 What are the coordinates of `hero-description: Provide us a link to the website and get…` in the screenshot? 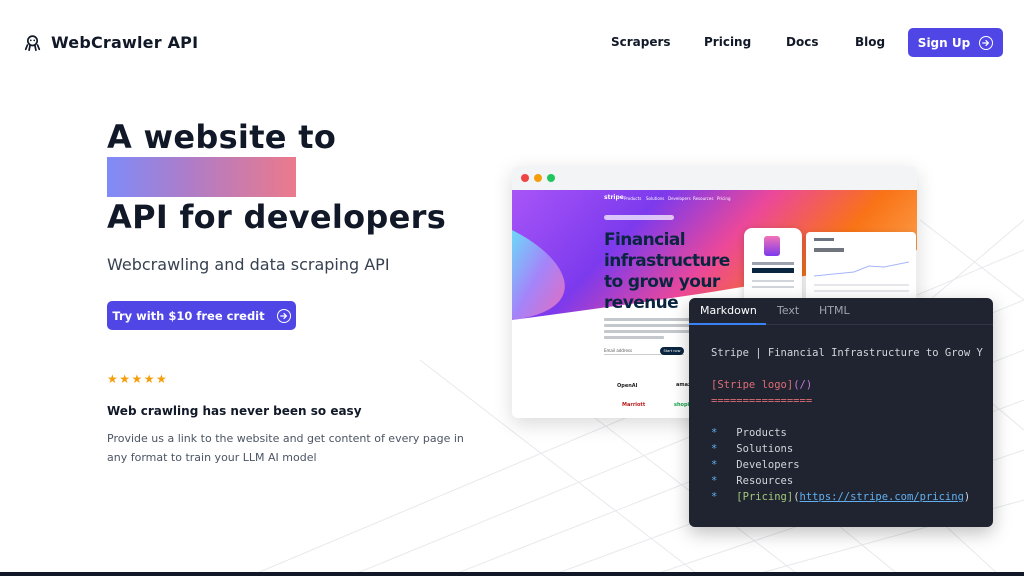 It's located at (285, 448).